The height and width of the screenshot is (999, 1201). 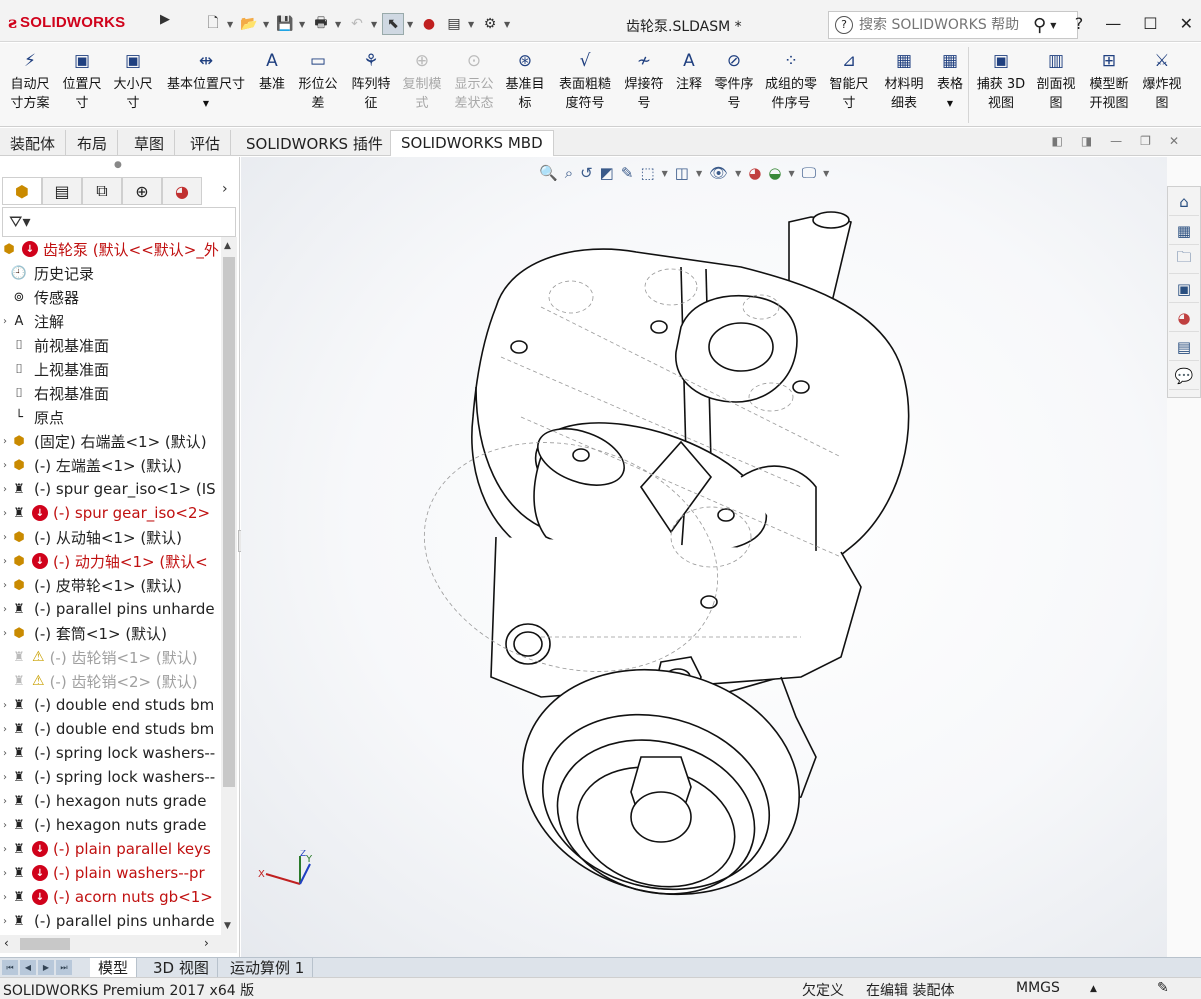 What do you see at coordinates (1056, 81) in the screenshot?
I see `ribbon-button-section-view: ▥ 剖面视 图` at bounding box center [1056, 81].